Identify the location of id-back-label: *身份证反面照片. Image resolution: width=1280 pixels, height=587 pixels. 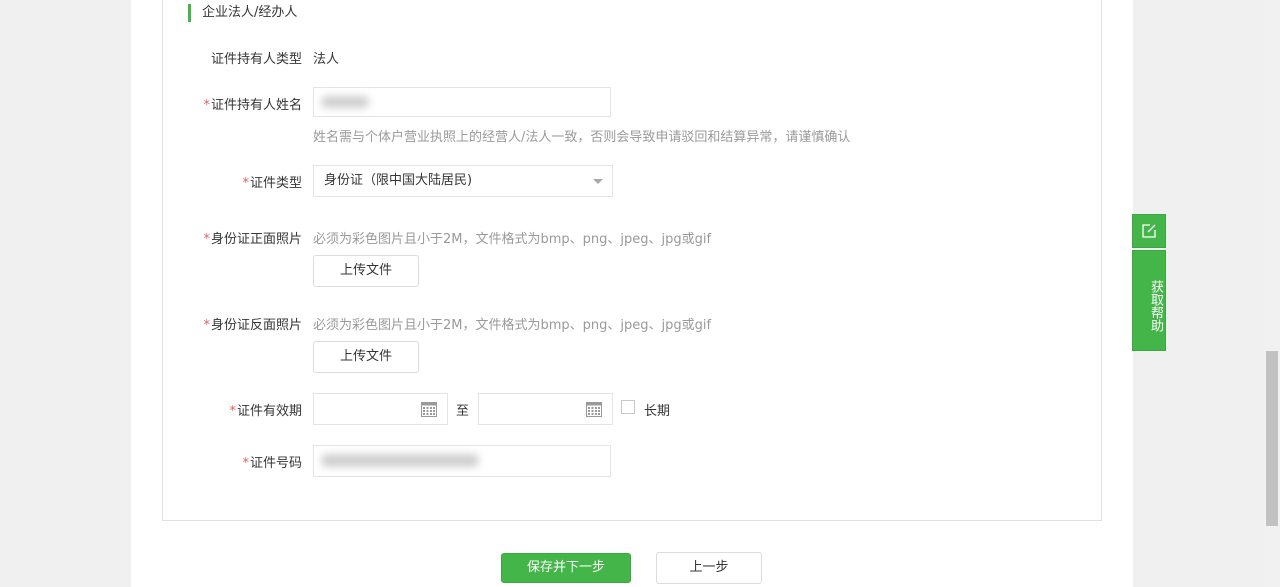
(252, 325).